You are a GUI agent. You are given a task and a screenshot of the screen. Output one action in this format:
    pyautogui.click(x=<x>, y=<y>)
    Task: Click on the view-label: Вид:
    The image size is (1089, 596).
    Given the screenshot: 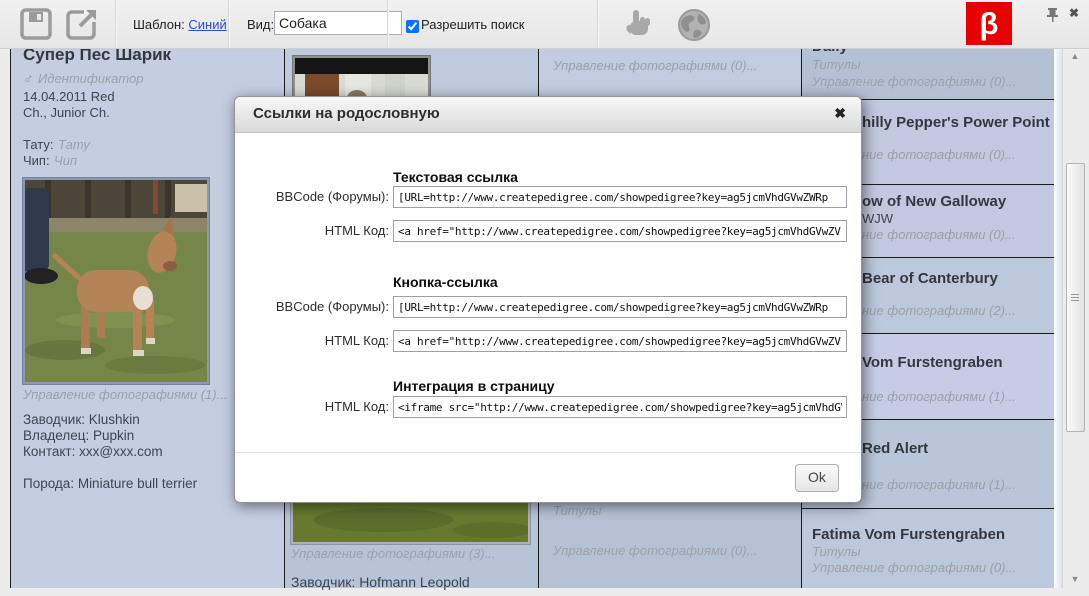 What is the action you would take?
    pyautogui.click(x=261, y=24)
    